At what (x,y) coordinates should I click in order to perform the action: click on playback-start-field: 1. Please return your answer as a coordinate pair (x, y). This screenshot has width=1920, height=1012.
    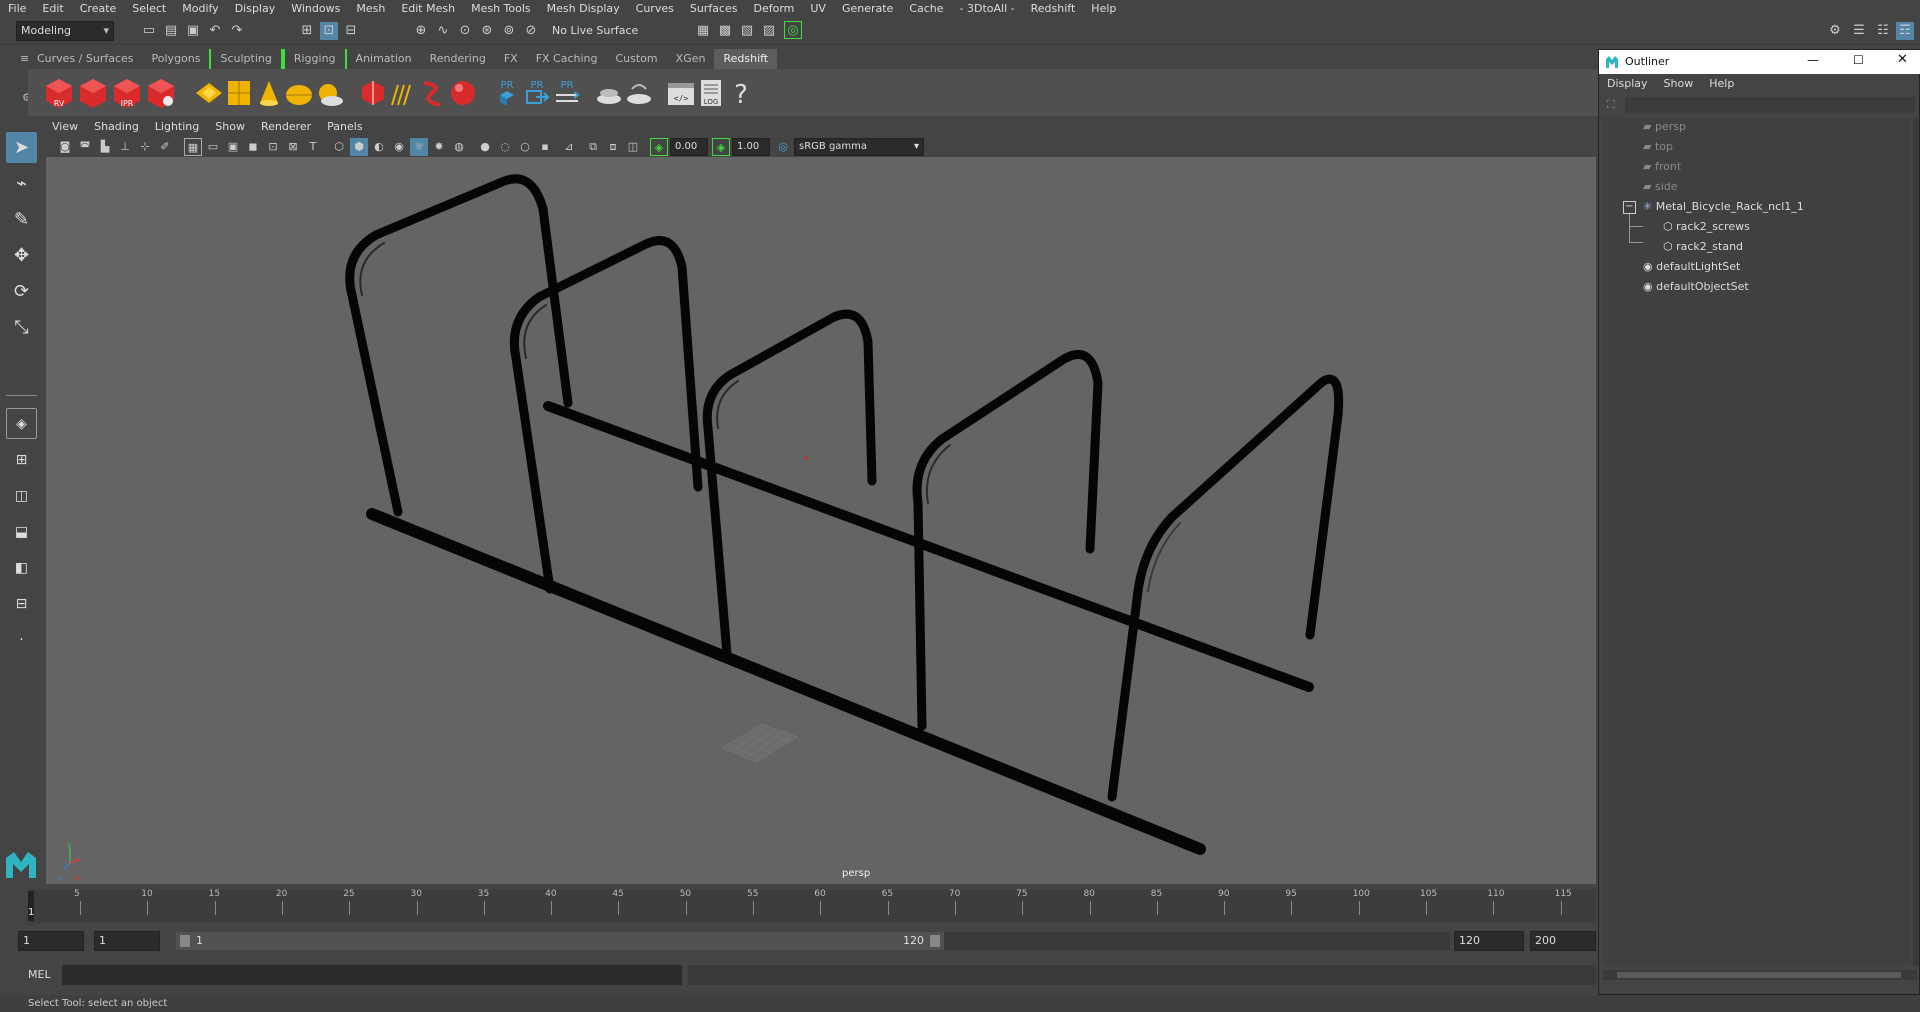
    Looking at the image, I should click on (127, 941).